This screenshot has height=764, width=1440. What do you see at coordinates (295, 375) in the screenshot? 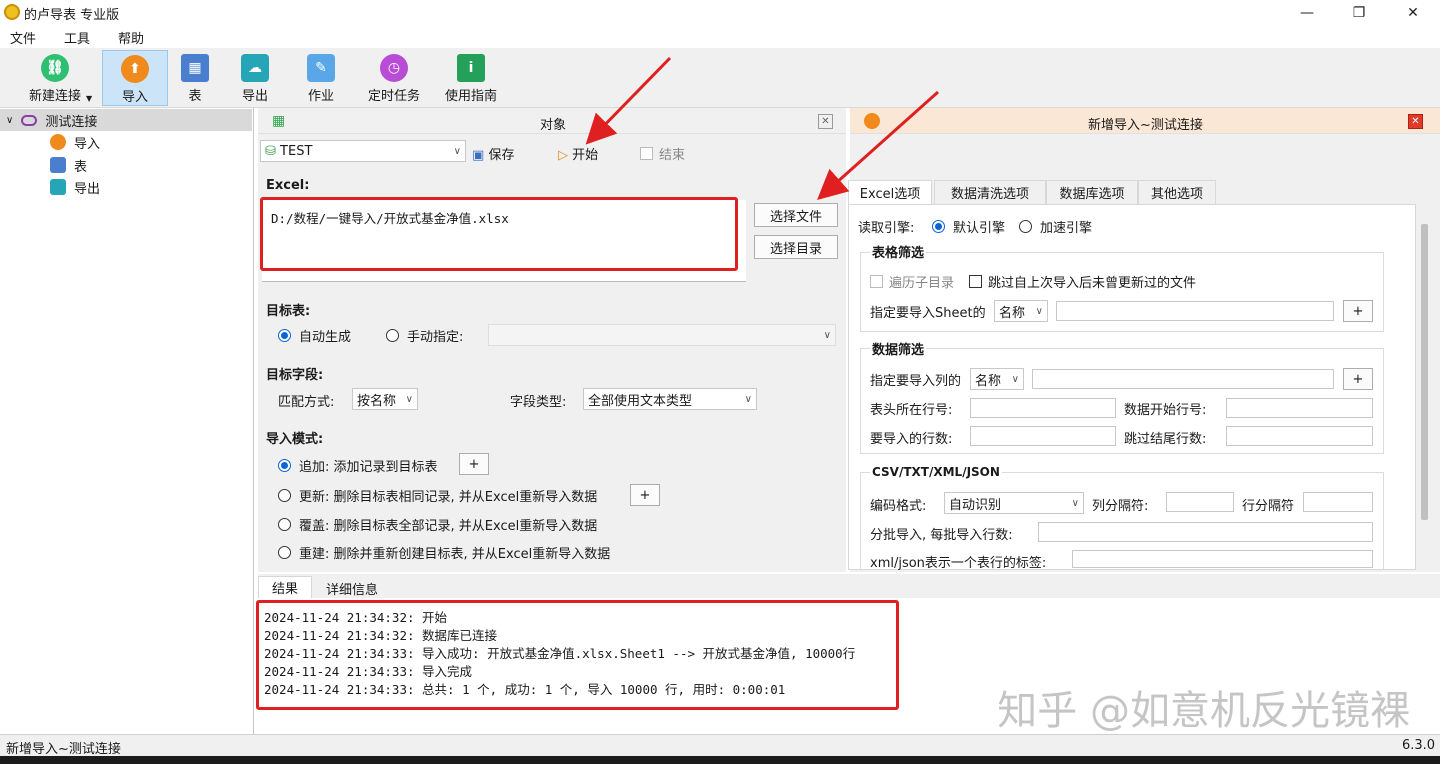
I see `target-field-label: 目标字段:` at bounding box center [295, 375].